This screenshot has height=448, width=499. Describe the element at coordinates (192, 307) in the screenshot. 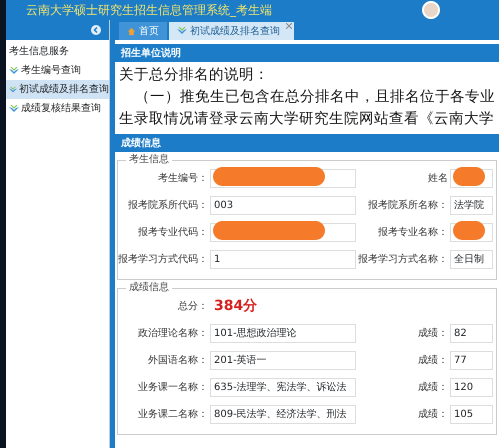

I see `field-label: 总分：` at that location.